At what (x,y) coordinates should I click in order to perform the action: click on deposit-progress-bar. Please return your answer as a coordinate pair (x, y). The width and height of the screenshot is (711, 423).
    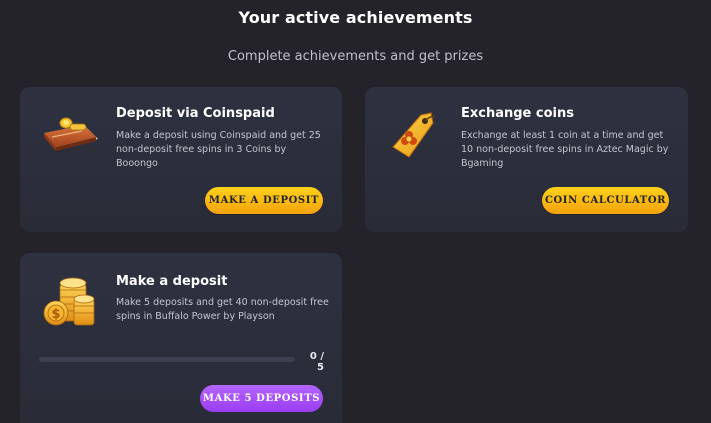
    Looking at the image, I should click on (167, 359).